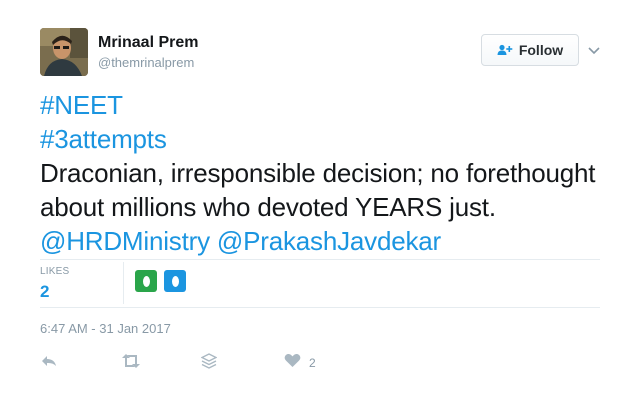 The image size is (644, 400). I want to click on retweet-button, so click(131, 363).